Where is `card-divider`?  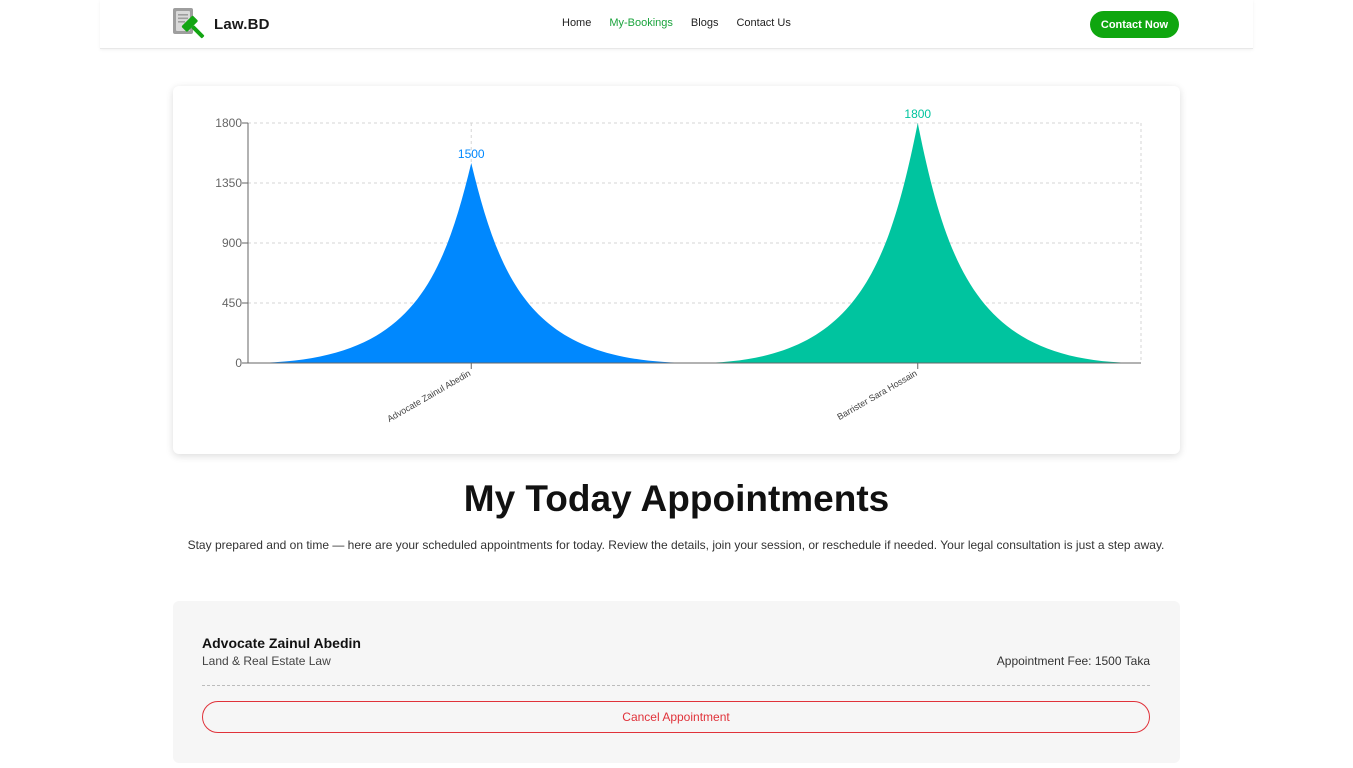
card-divider is located at coordinates (676, 685).